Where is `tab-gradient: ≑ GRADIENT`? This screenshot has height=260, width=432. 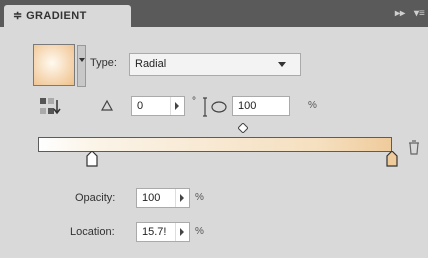 tab-gradient: ≑ GRADIENT is located at coordinates (67, 16).